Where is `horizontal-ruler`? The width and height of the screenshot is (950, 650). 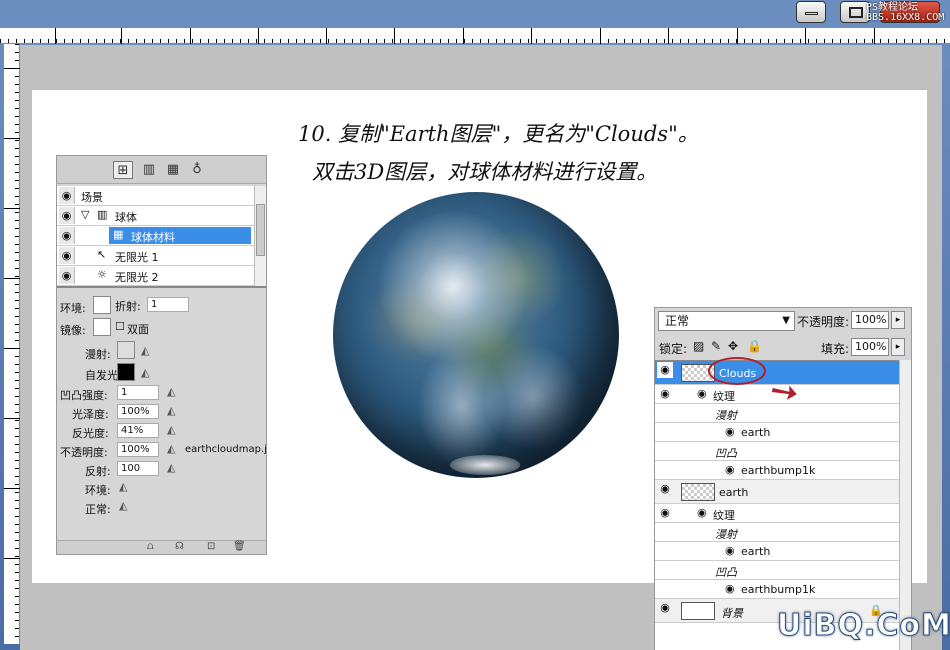
horizontal-ruler is located at coordinates (475, 36).